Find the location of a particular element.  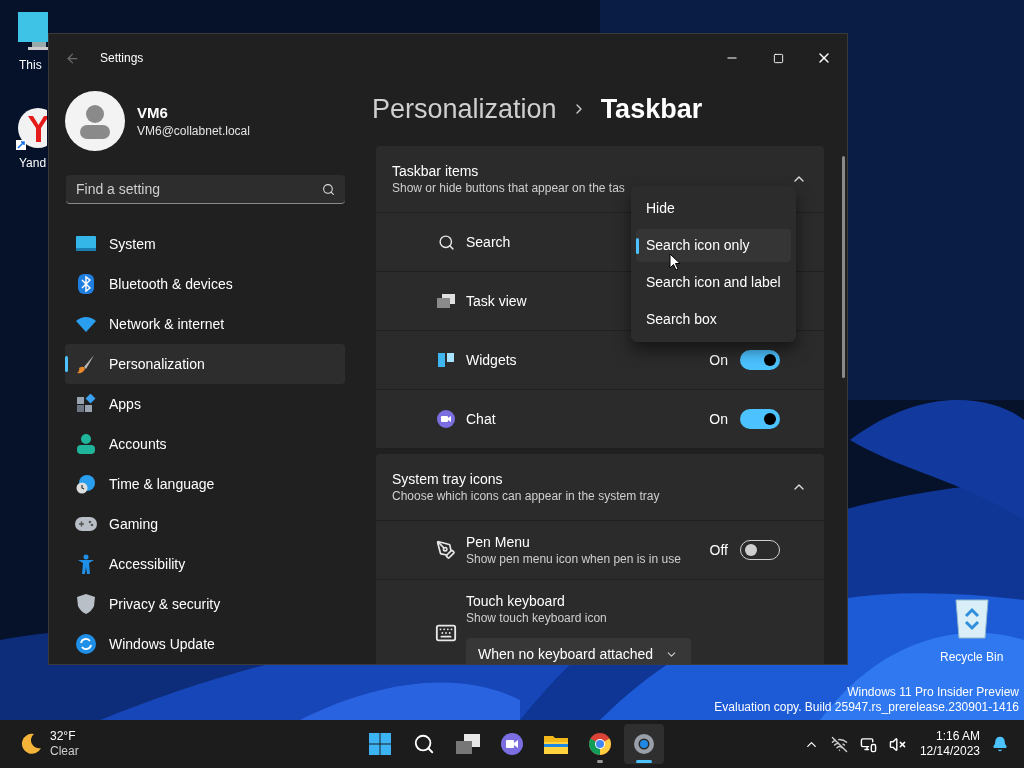

section-subtitle: Choose which icons can appear in the system tray is located at coordinates (526, 496).